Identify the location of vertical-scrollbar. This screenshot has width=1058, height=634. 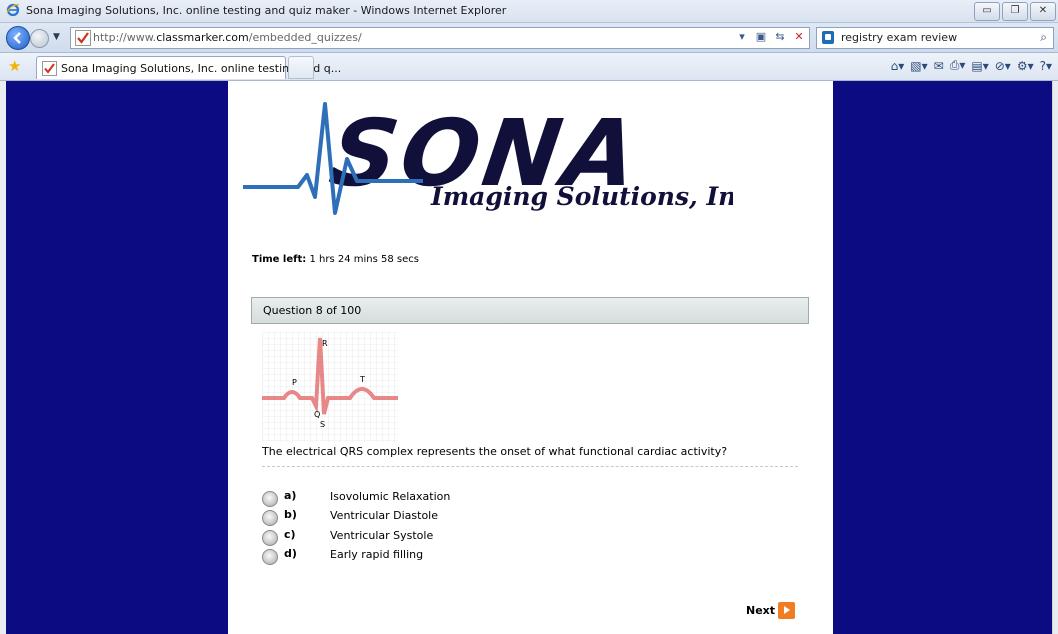
(1055, 357).